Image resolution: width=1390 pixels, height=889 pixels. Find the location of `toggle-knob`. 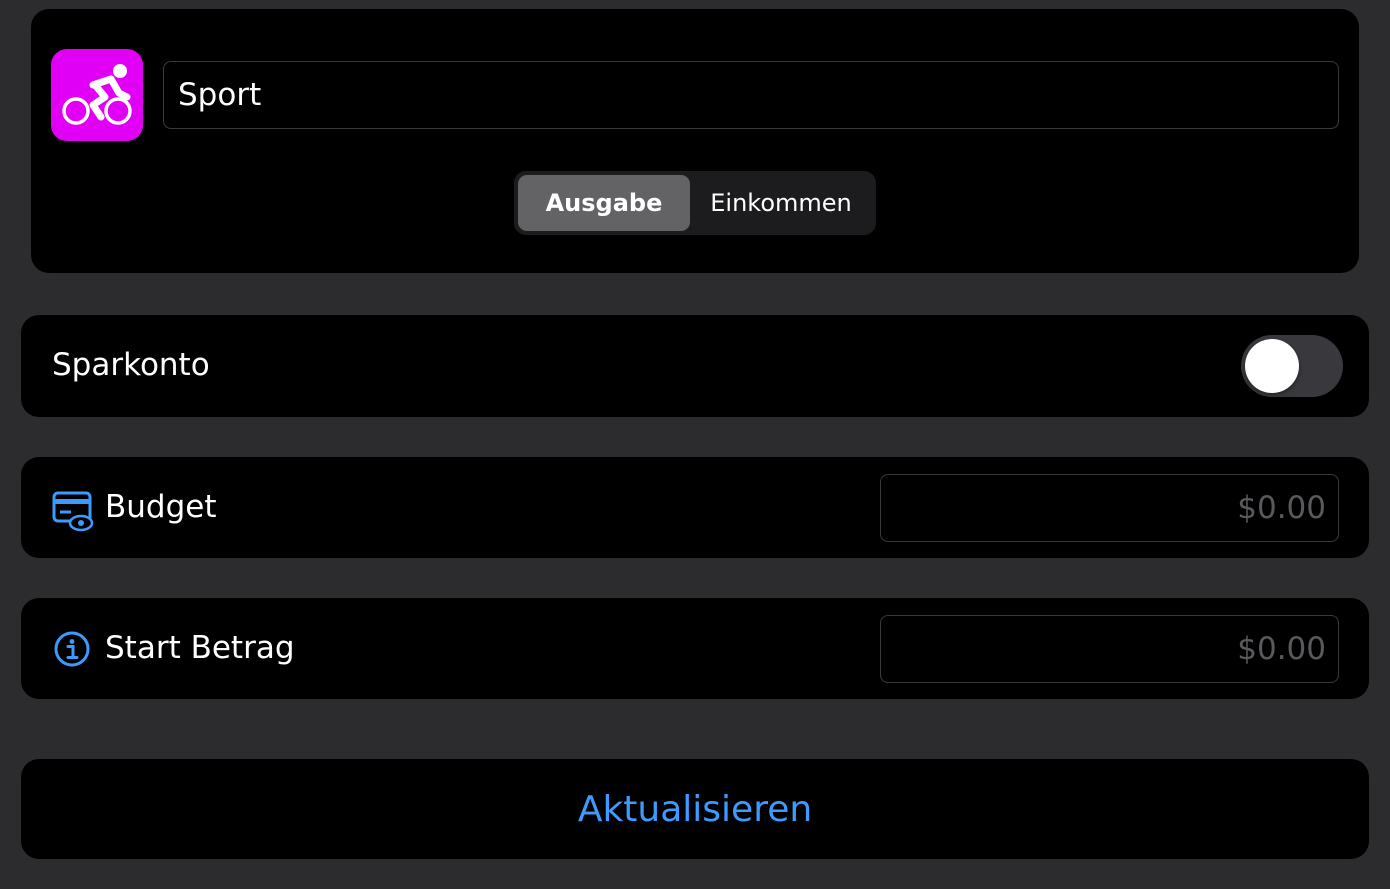

toggle-knob is located at coordinates (1272, 366).